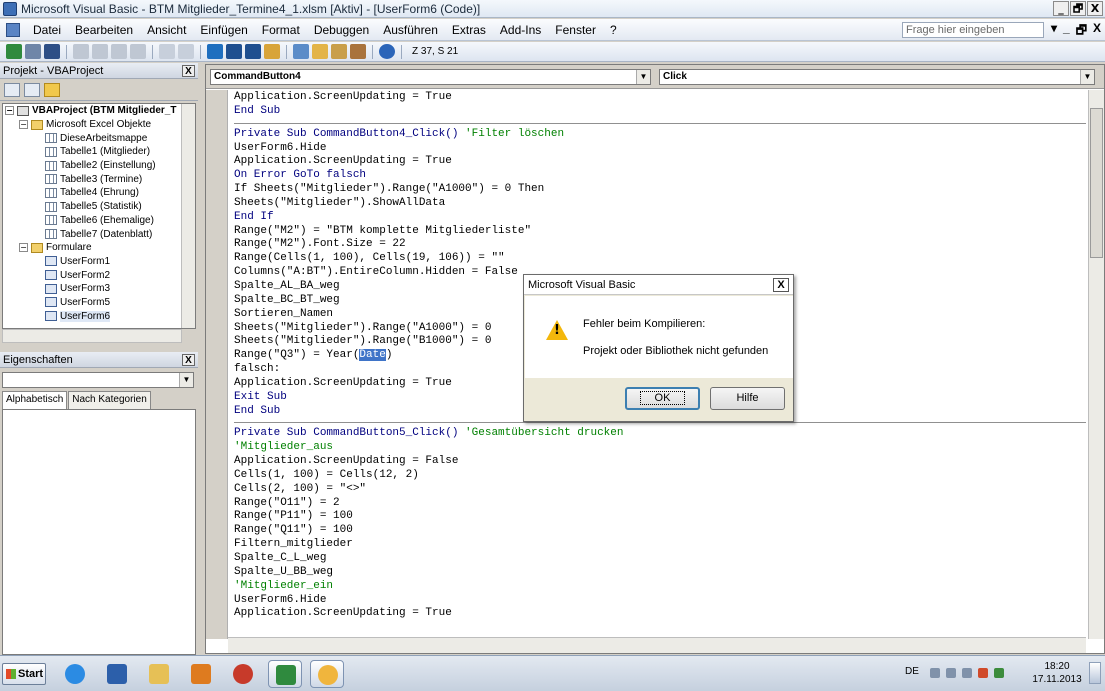 Image resolution: width=1105 pixels, height=691 pixels. I want to click on redo-icon, so click(186, 51).